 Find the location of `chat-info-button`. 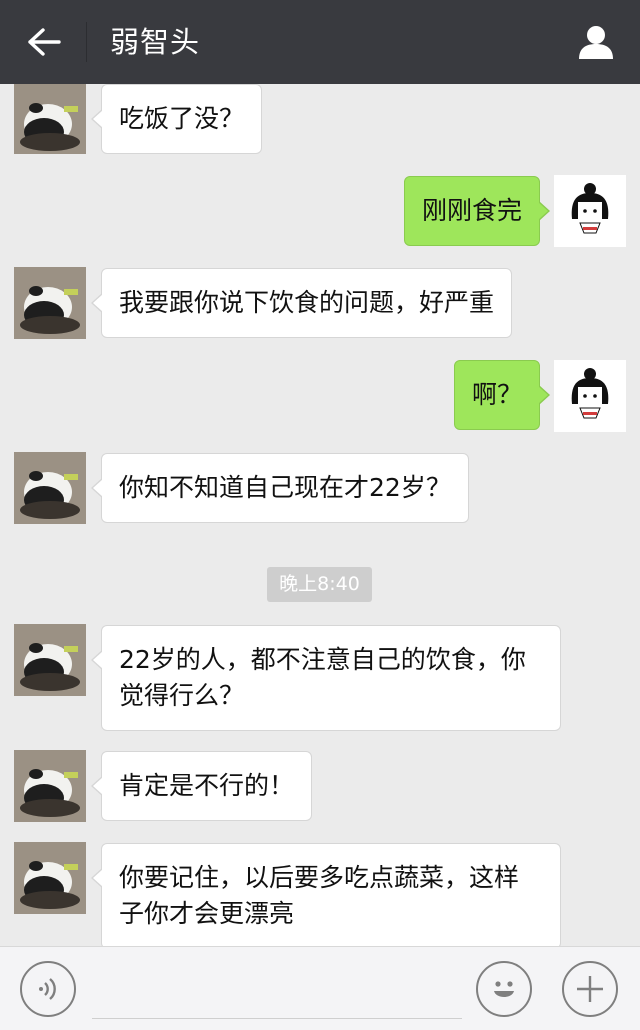

chat-info-button is located at coordinates (596, 42).